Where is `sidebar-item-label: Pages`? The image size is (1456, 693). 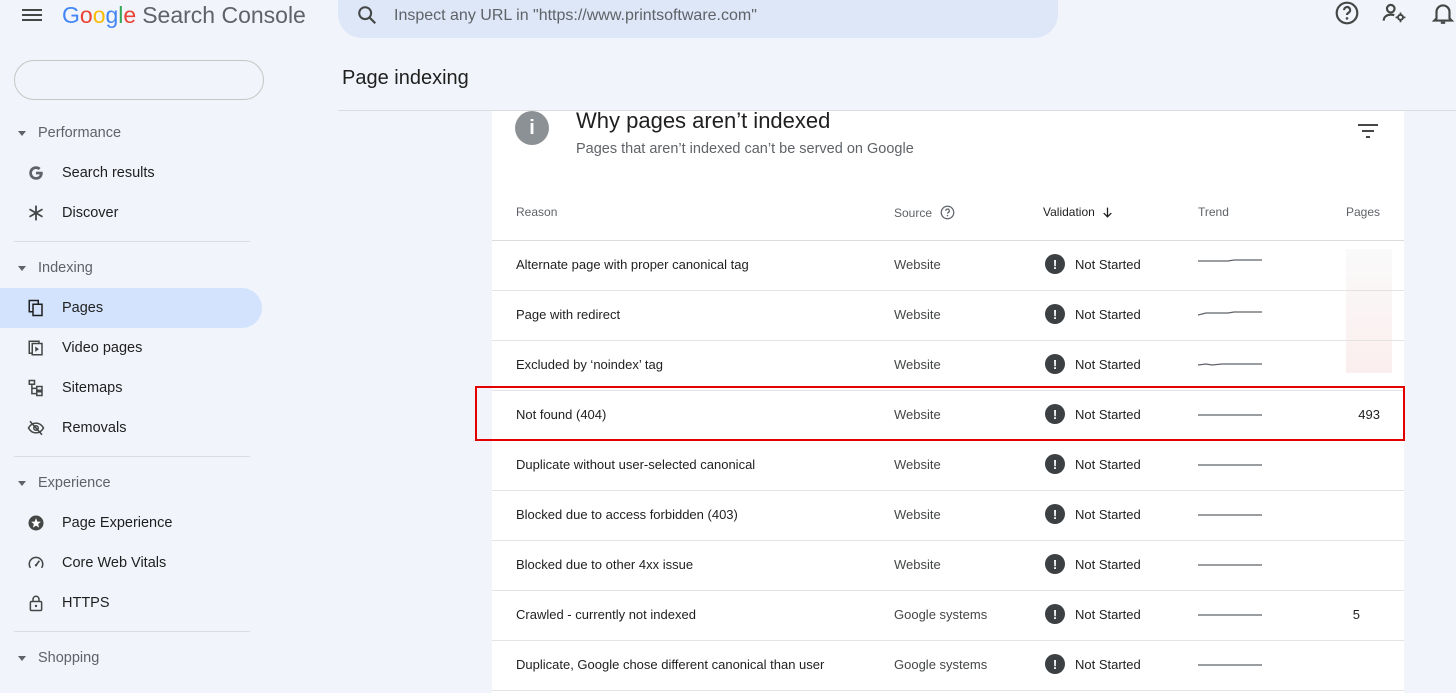
sidebar-item-label: Pages is located at coordinates (83, 308).